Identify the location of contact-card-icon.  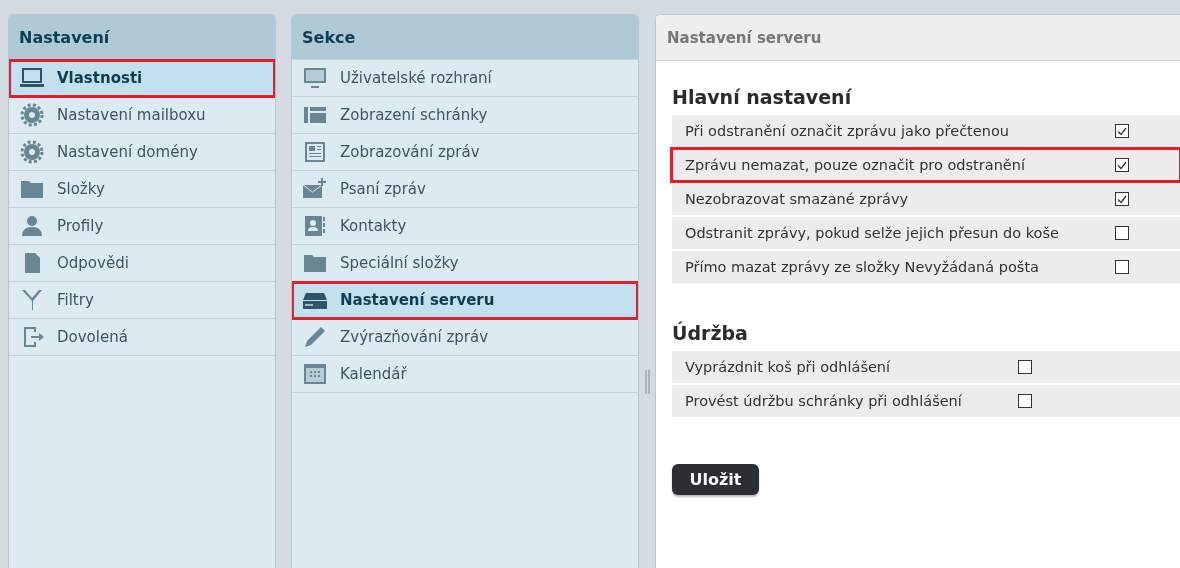
(315, 226).